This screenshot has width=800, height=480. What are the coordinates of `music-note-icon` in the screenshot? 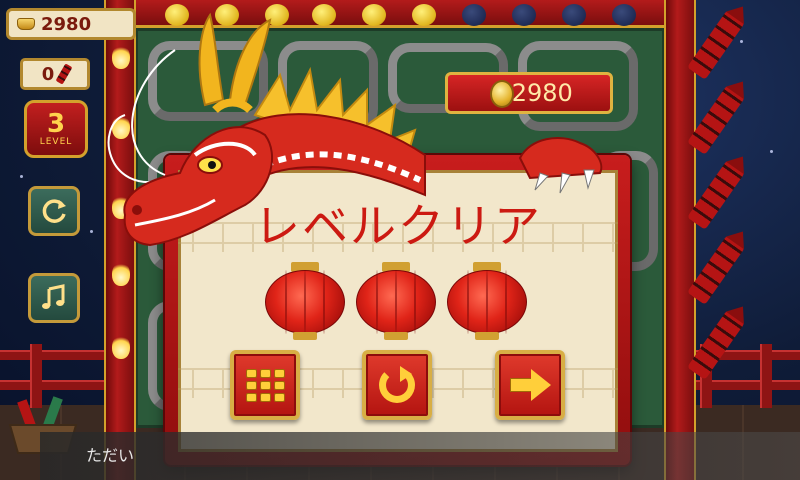 It's located at (53, 296).